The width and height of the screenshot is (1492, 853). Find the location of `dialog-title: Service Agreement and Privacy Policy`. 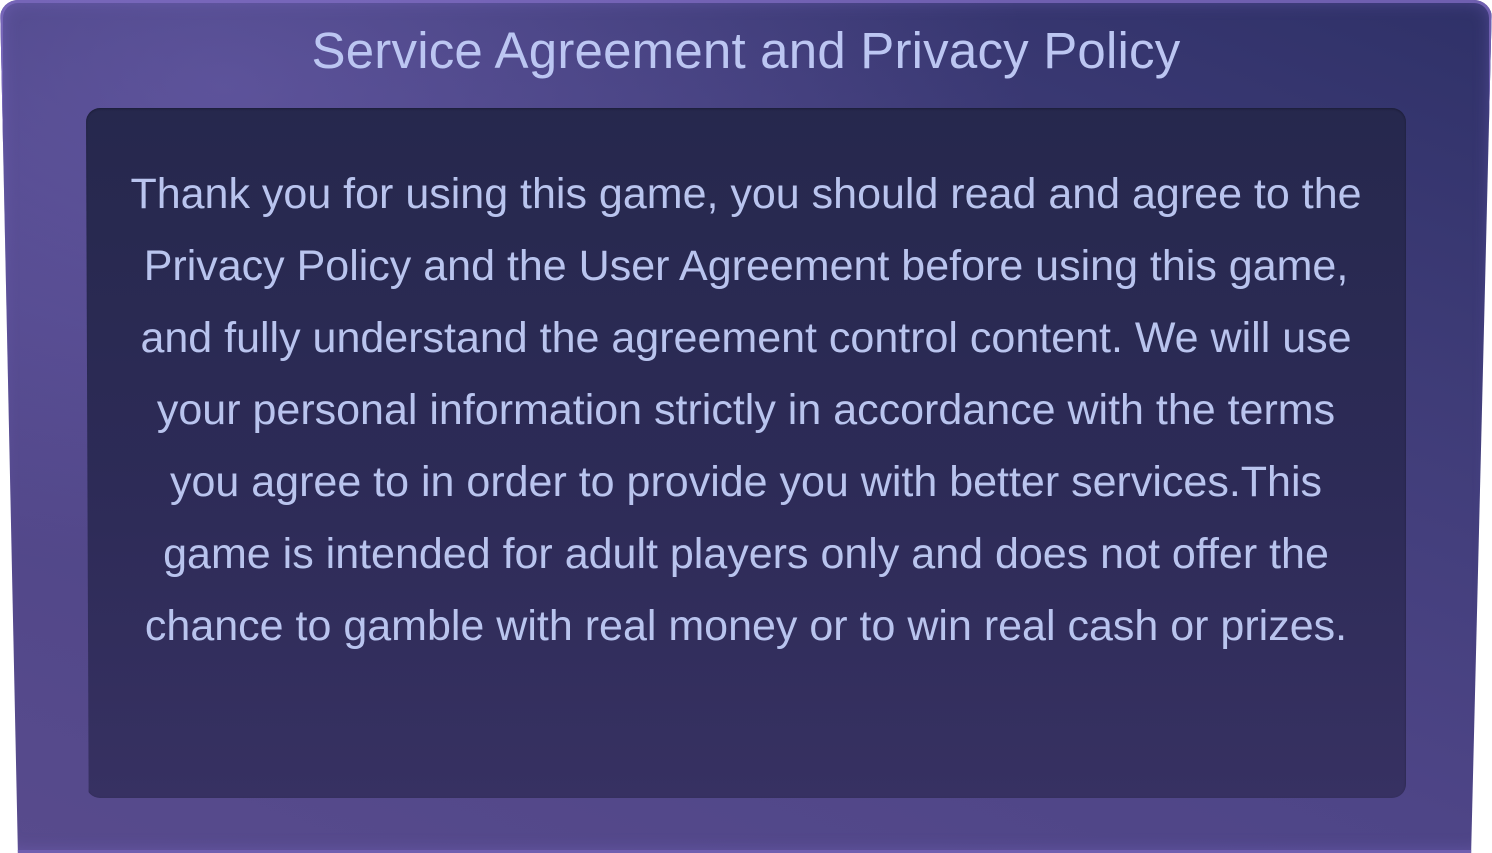

dialog-title: Service Agreement and Privacy Policy is located at coordinates (746, 50).